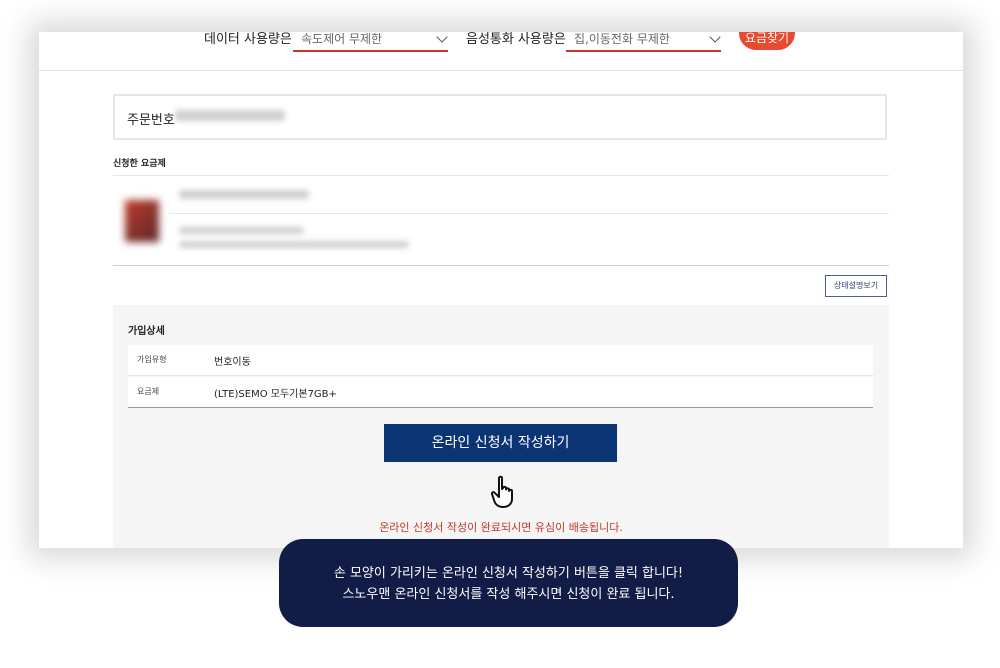 Image resolution: width=1000 pixels, height=668 pixels. Describe the element at coordinates (342, 39) in the screenshot. I see `data-usage-value: 속도제어 무제한` at that location.